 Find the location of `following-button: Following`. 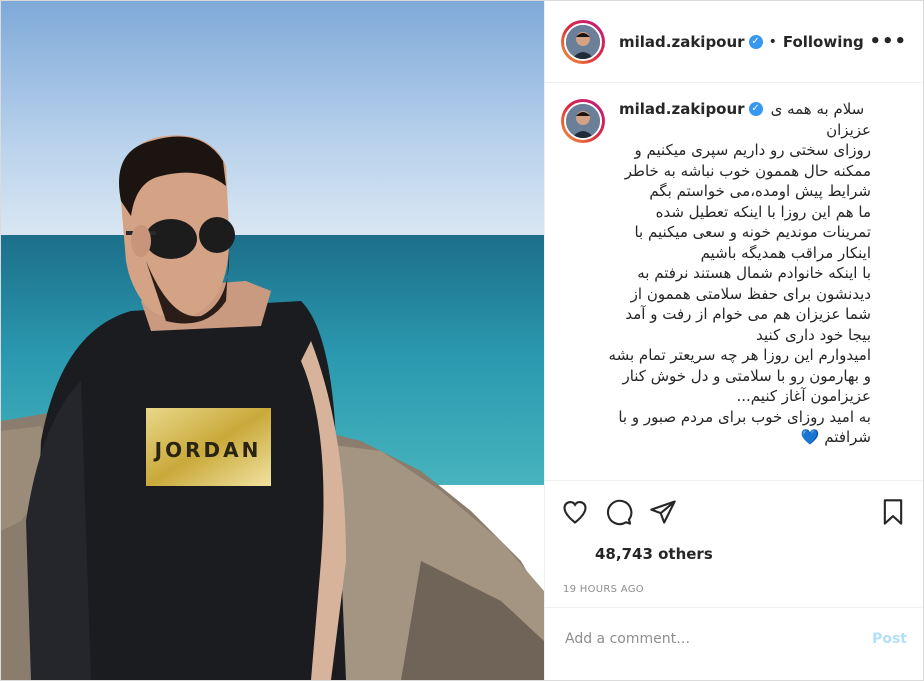

following-button: Following is located at coordinates (823, 42).